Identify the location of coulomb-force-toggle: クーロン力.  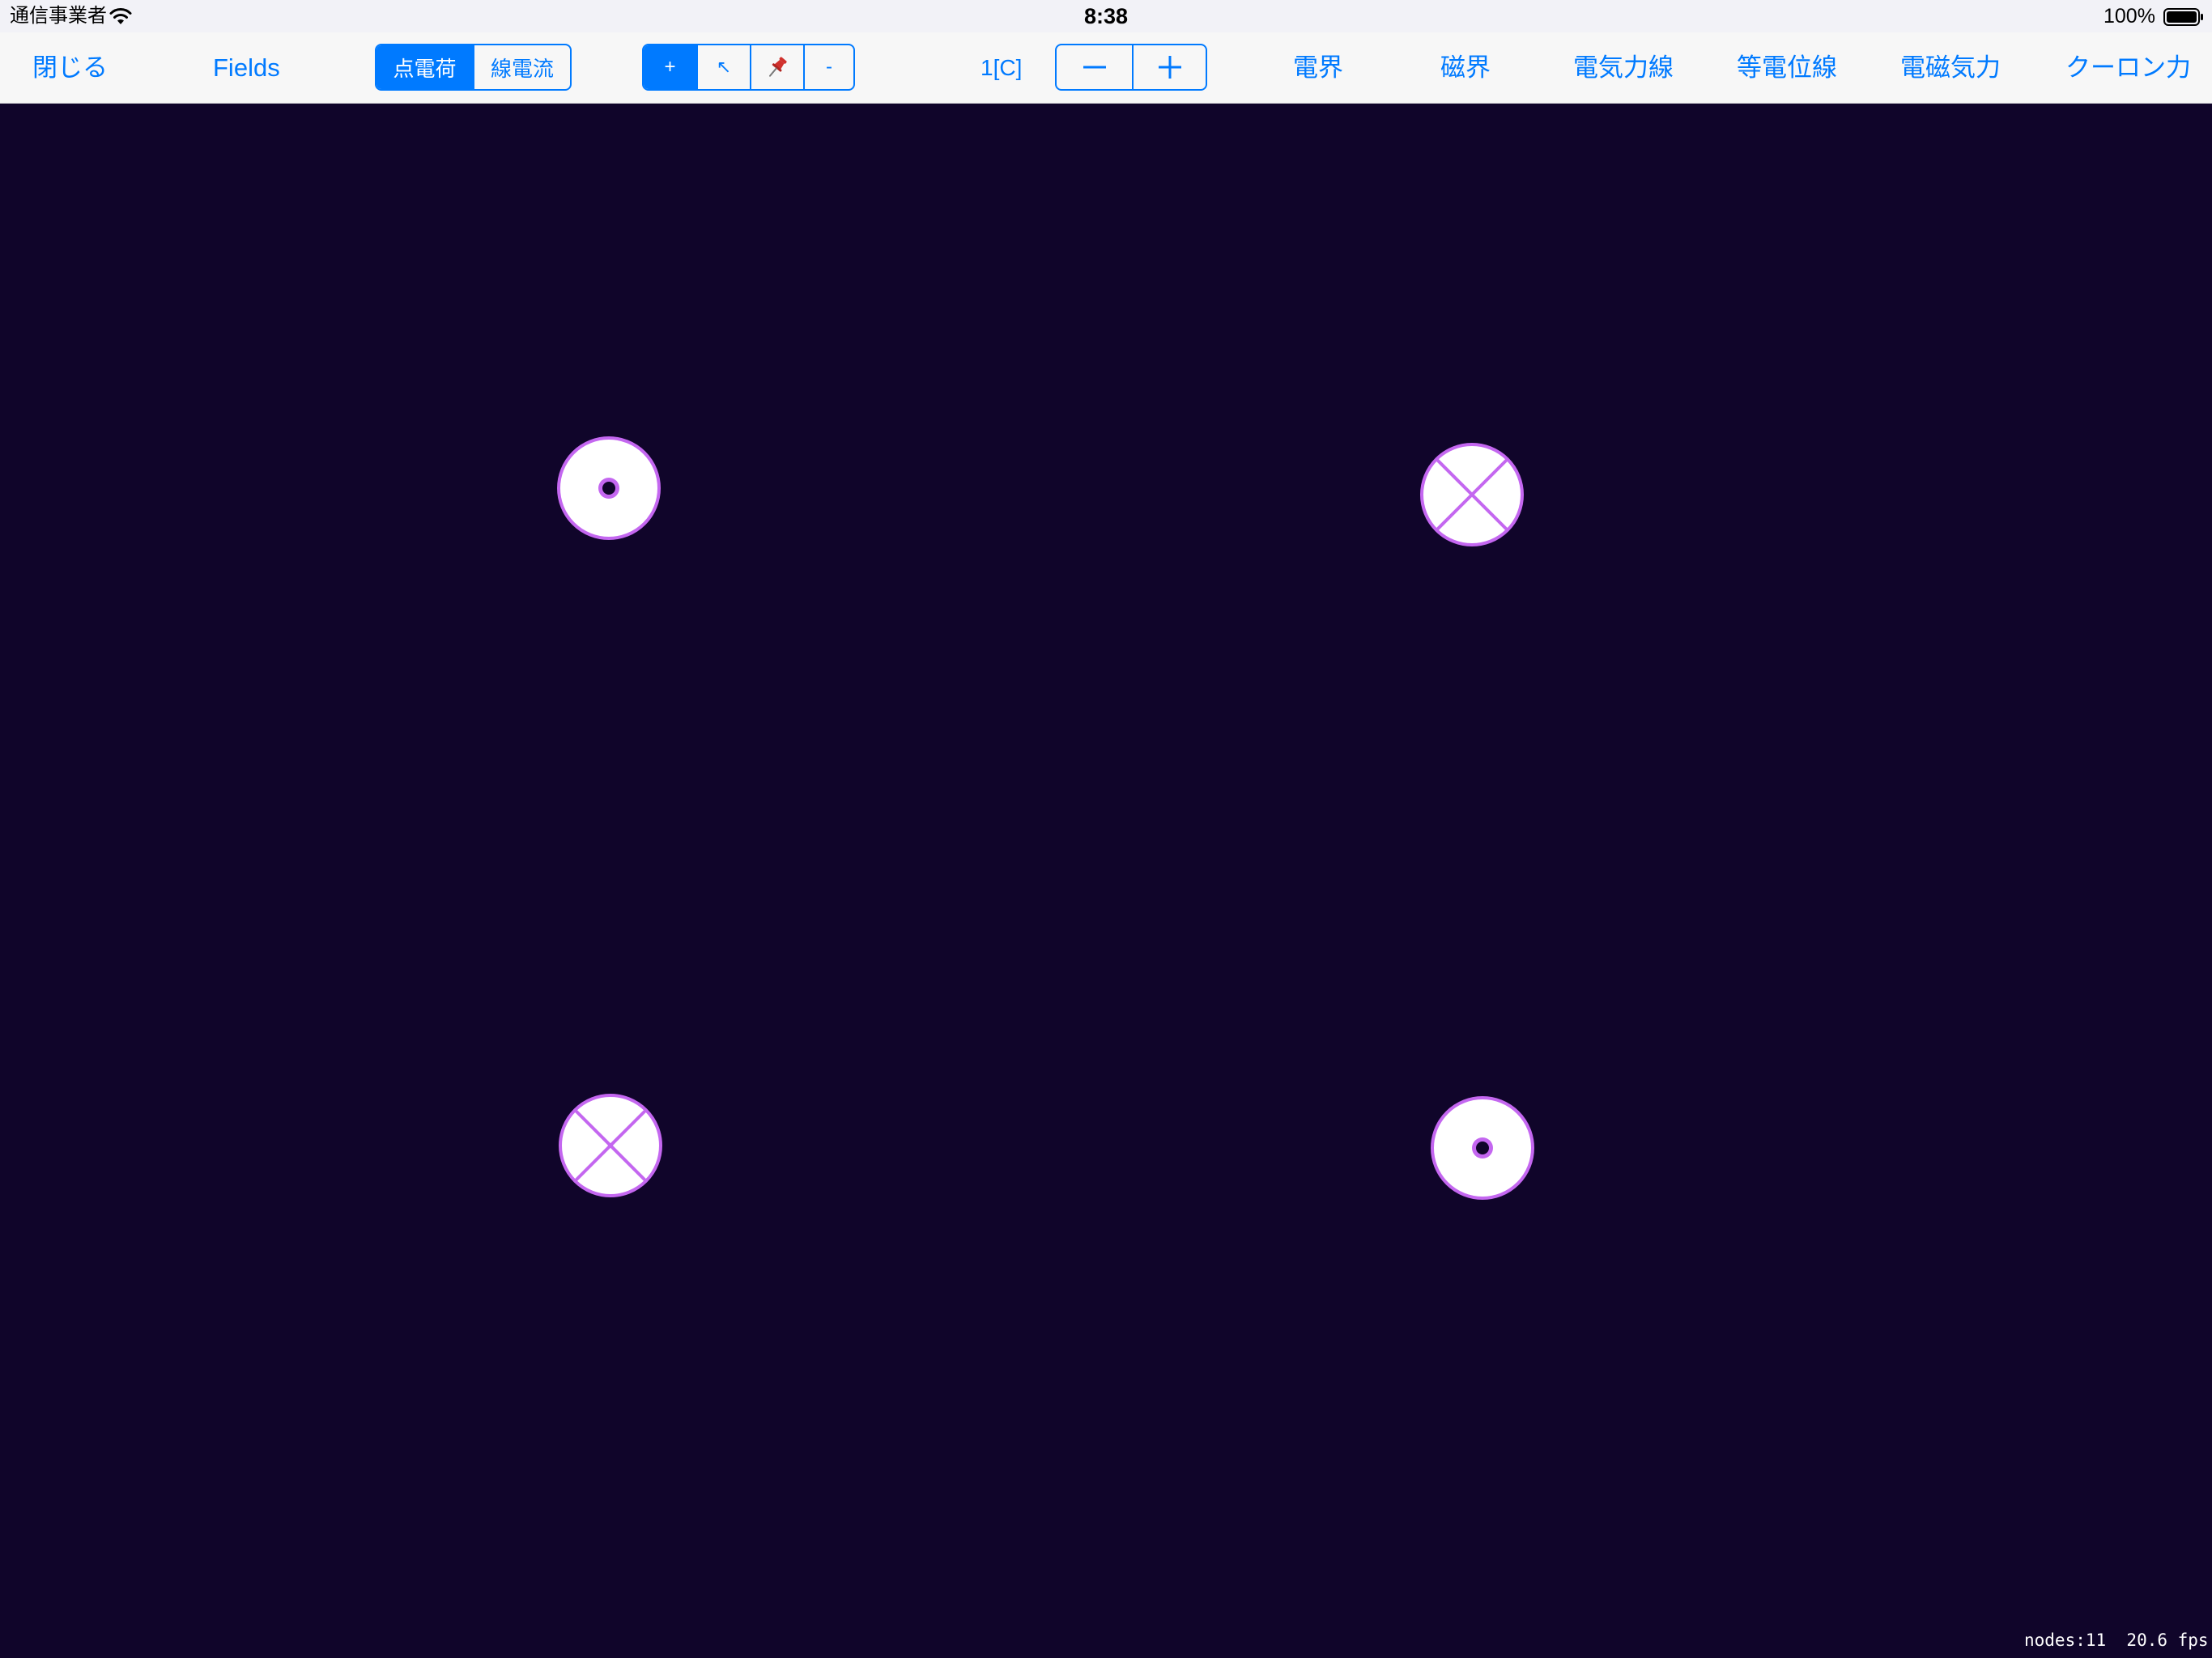
(2128, 67).